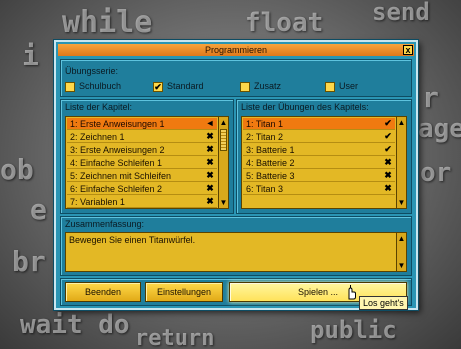 This screenshot has height=349, width=461. What do you see at coordinates (401, 252) in the screenshot?
I see `zusammenfassung-scrollbar: ▲ ▼` at bounding box center [401, 252].